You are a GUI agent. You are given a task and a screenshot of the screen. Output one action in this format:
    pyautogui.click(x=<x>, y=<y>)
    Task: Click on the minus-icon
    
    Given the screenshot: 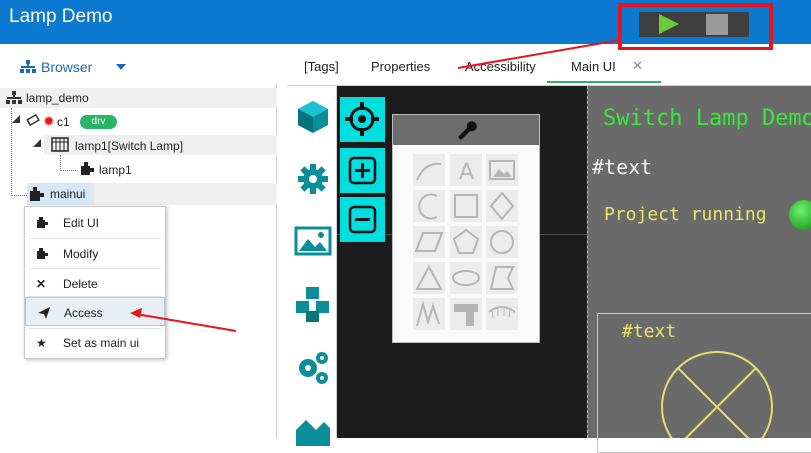 What is the action you would take?
    pyautogui.click(x=362, y=219)
    